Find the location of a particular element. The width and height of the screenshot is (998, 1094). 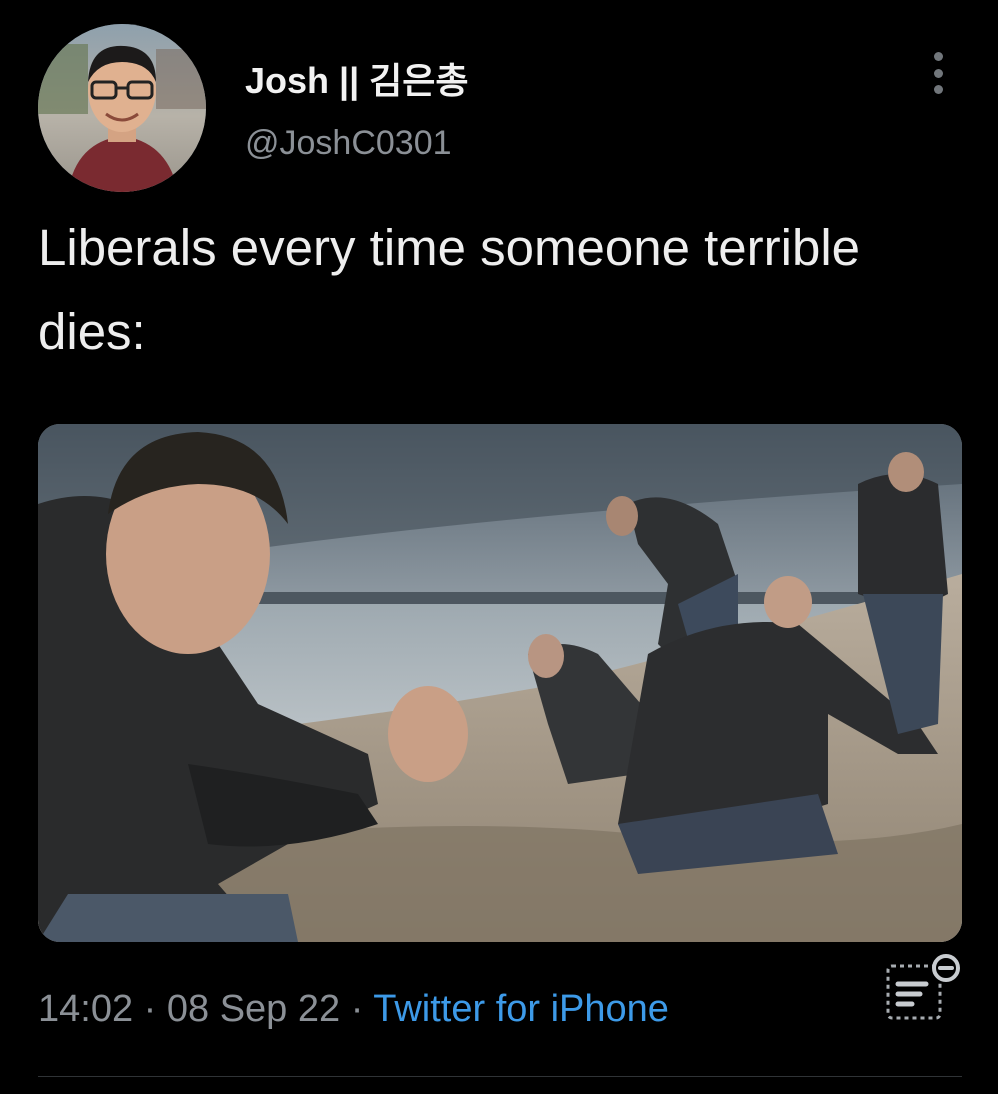

divider is located at coordinates (500, 1076).